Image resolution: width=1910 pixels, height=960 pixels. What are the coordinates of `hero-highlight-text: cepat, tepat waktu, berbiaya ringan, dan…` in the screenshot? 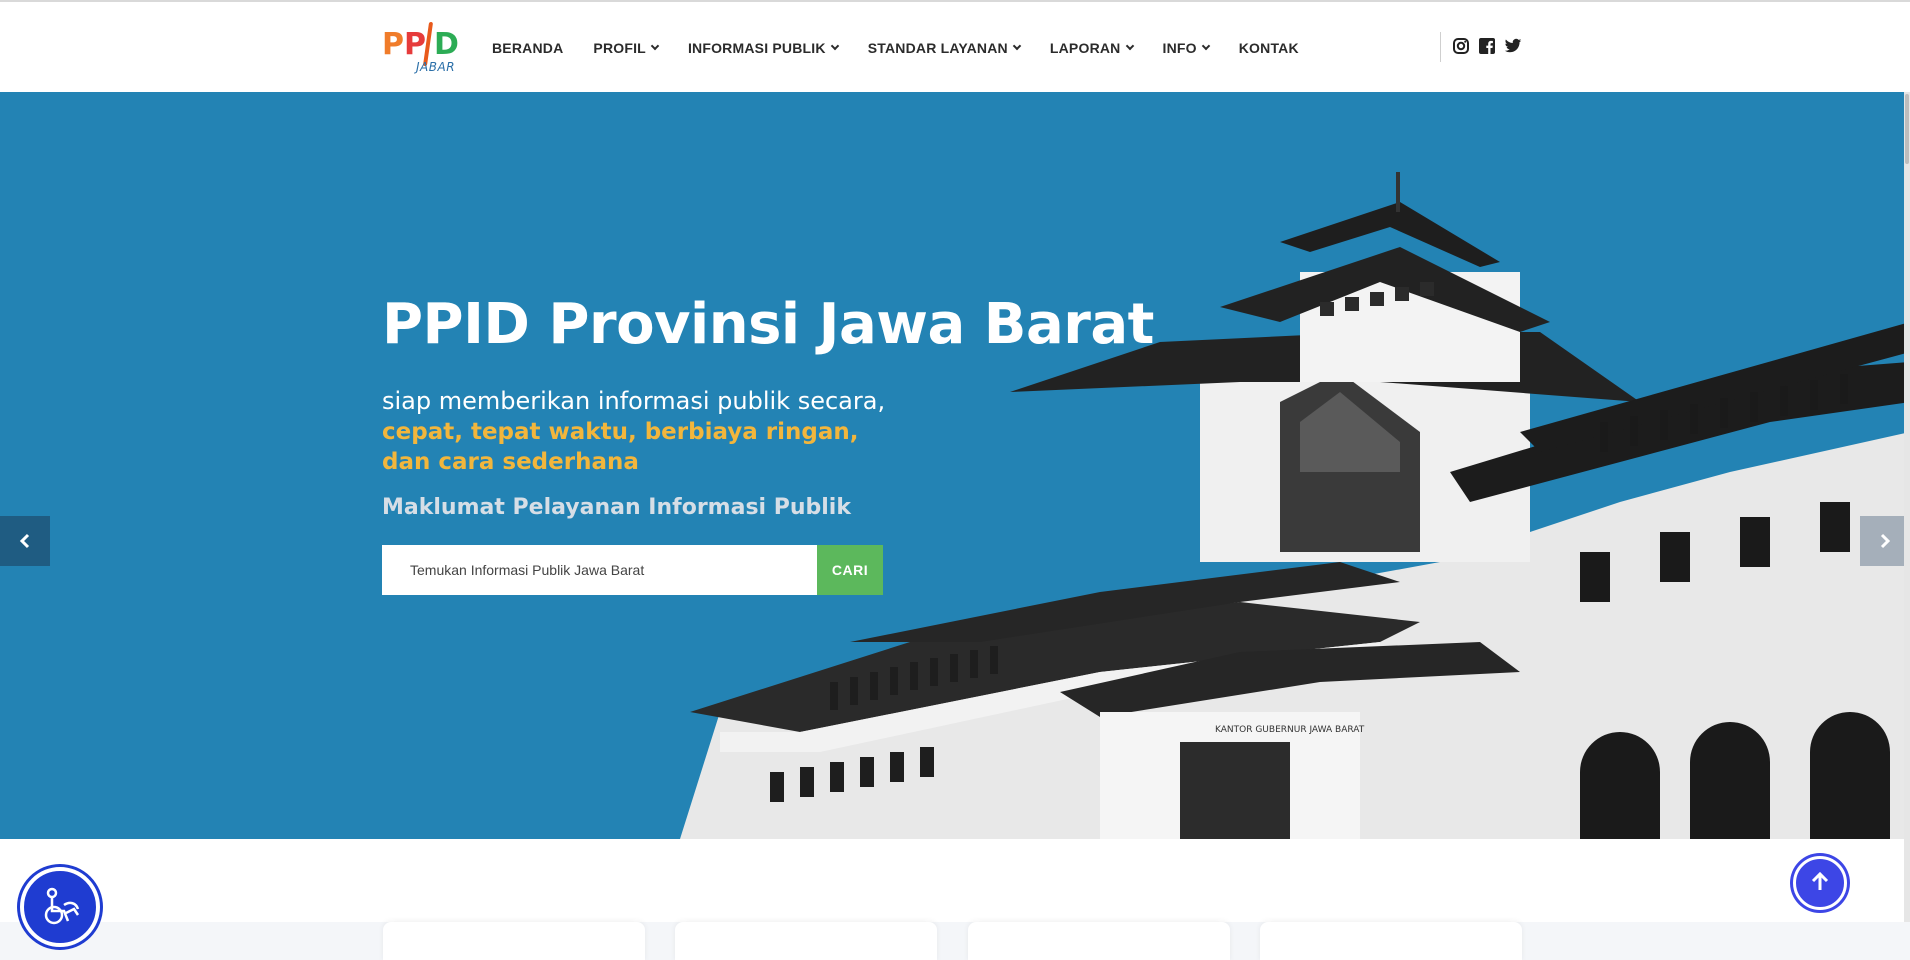 It's located at (620, 447).